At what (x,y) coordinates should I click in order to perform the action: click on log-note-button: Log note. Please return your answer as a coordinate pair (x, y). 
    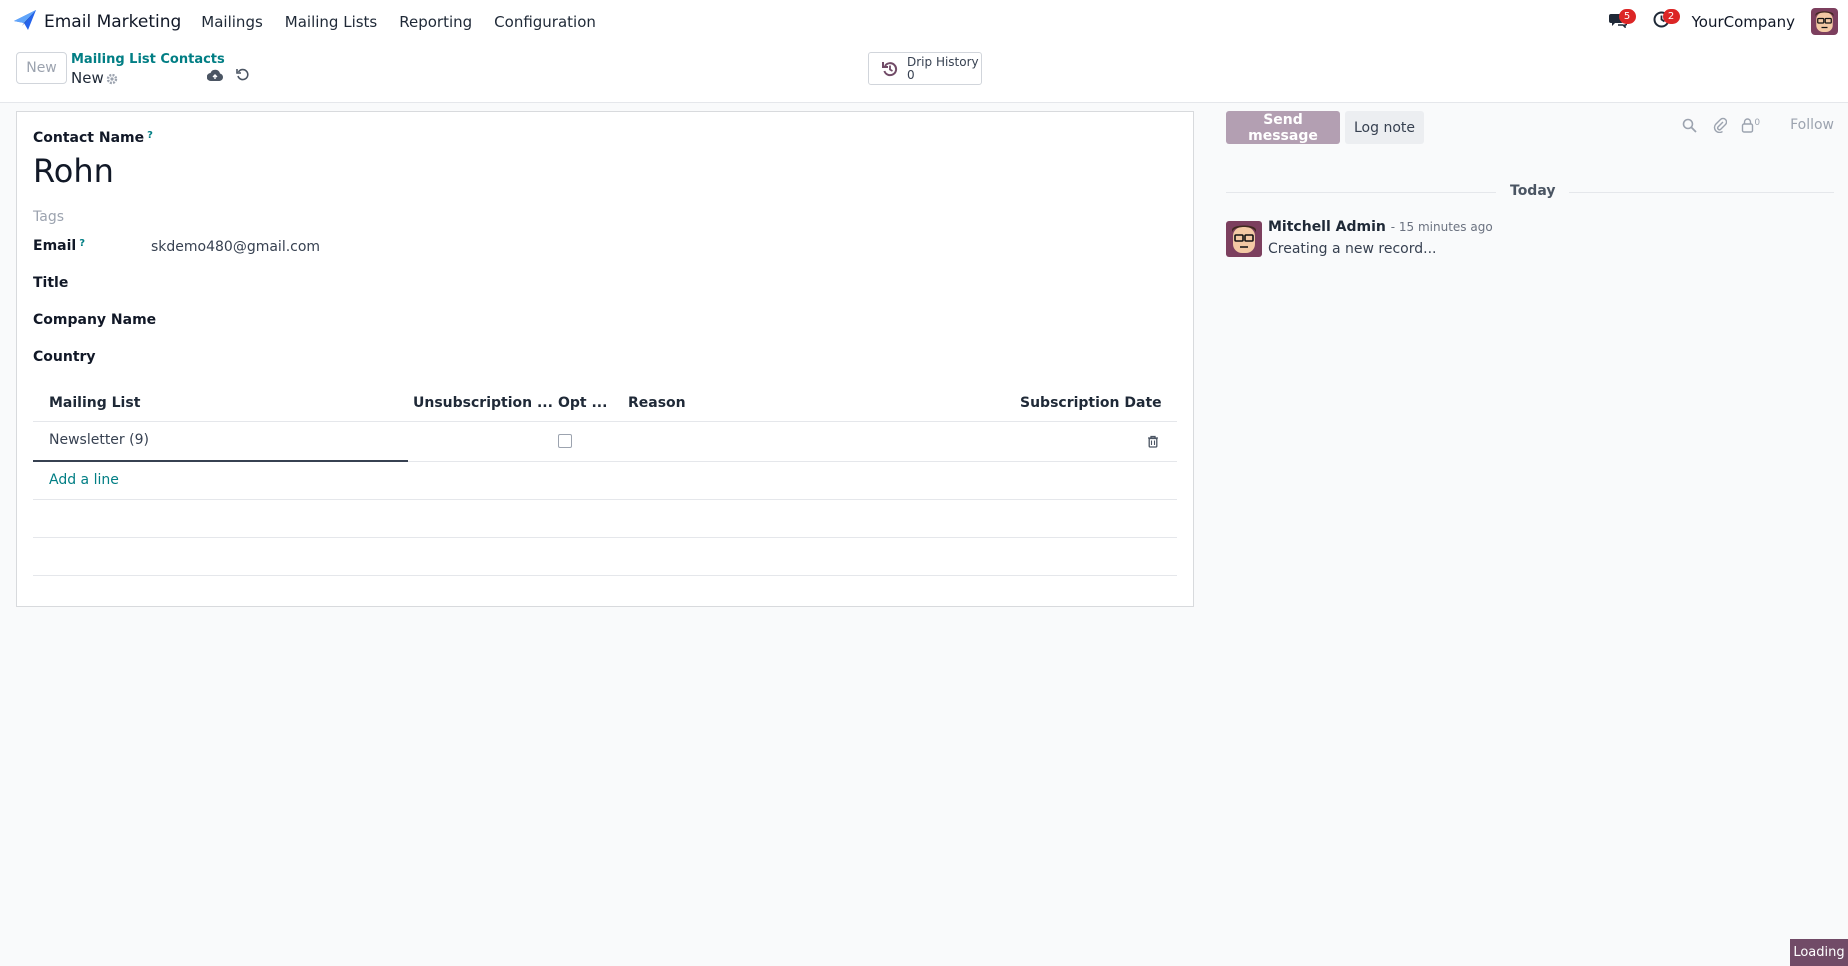
    Looking at the image, I should click on (1384, 127).